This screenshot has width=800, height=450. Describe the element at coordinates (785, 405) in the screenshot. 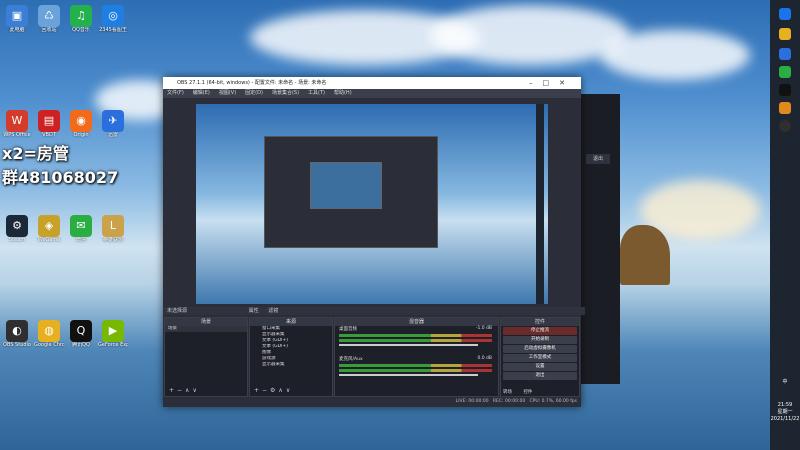

I see `clock-time: 21:59` at that location.